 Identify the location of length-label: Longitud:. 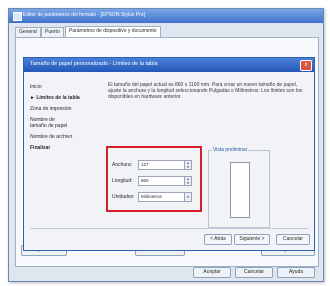
(122, 181).